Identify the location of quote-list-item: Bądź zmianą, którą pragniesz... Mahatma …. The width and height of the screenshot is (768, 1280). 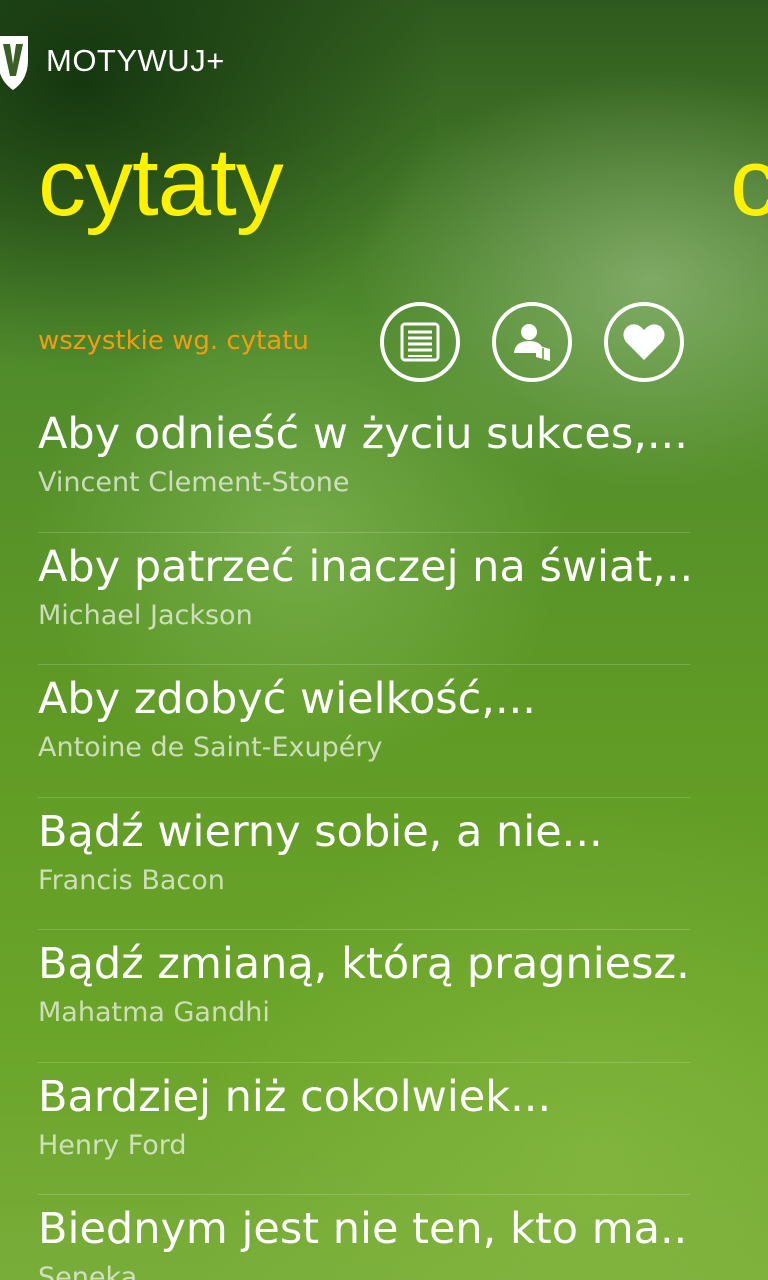
(364, 996).